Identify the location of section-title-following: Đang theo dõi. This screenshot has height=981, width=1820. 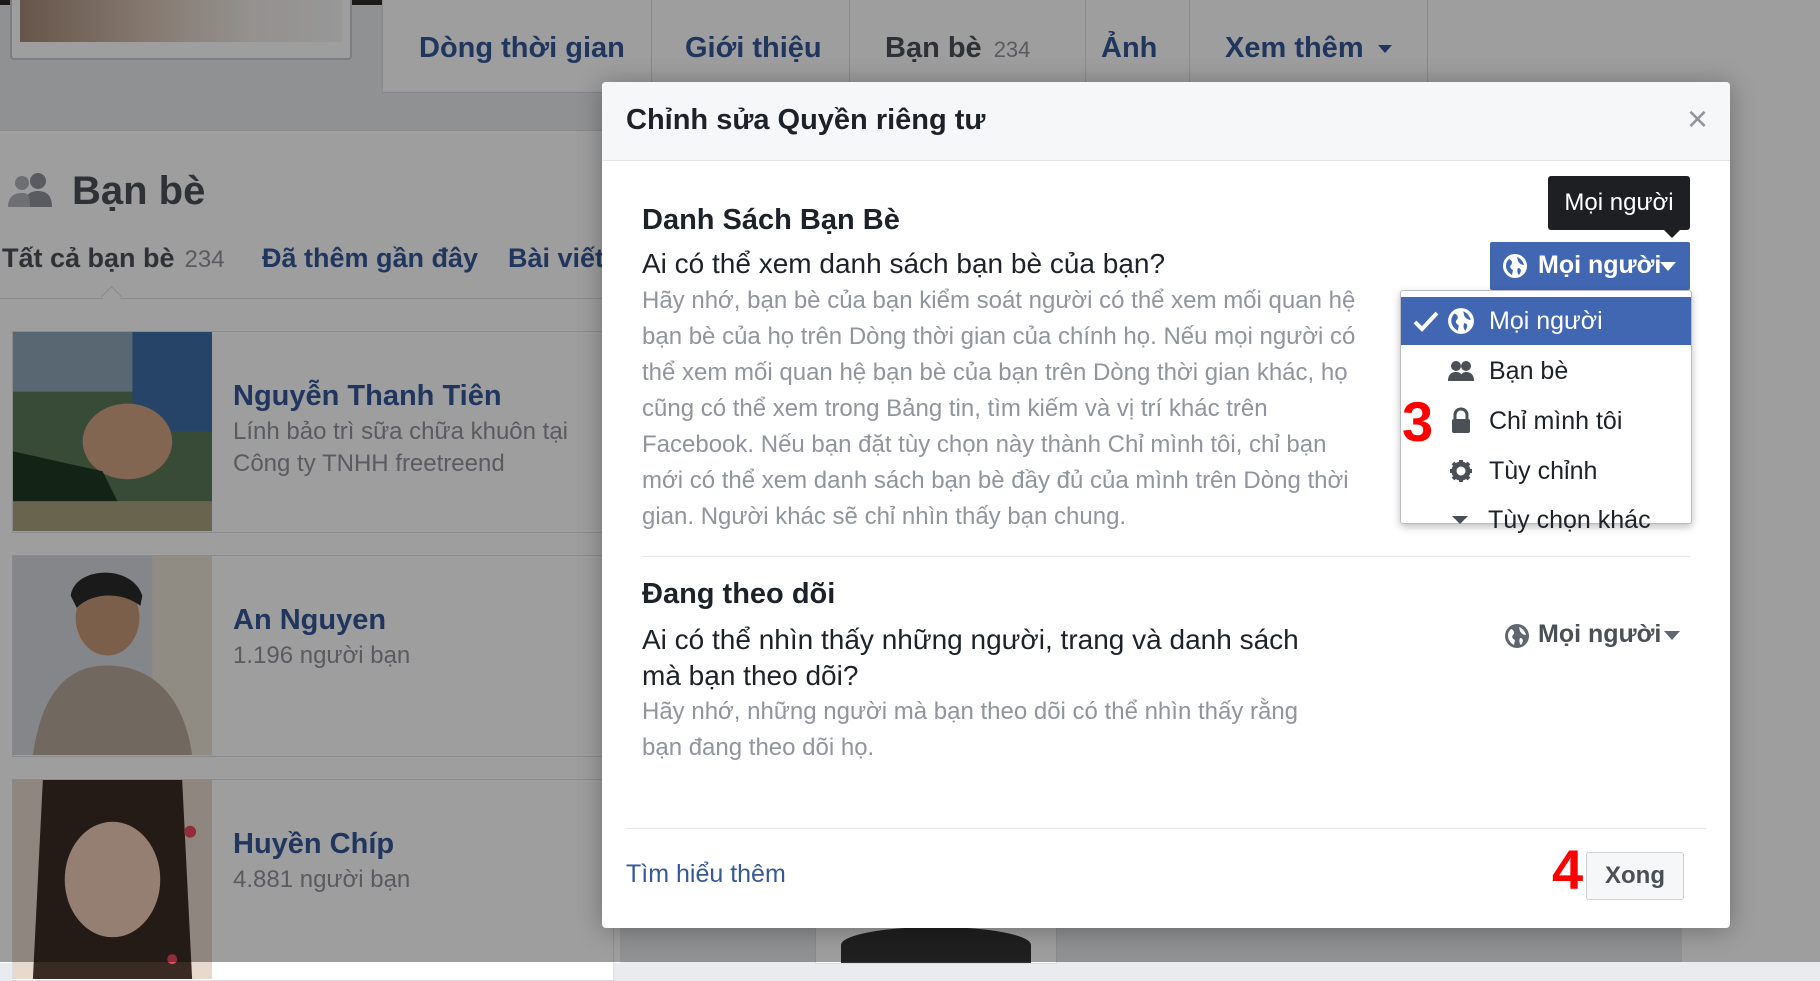
(739, 594).